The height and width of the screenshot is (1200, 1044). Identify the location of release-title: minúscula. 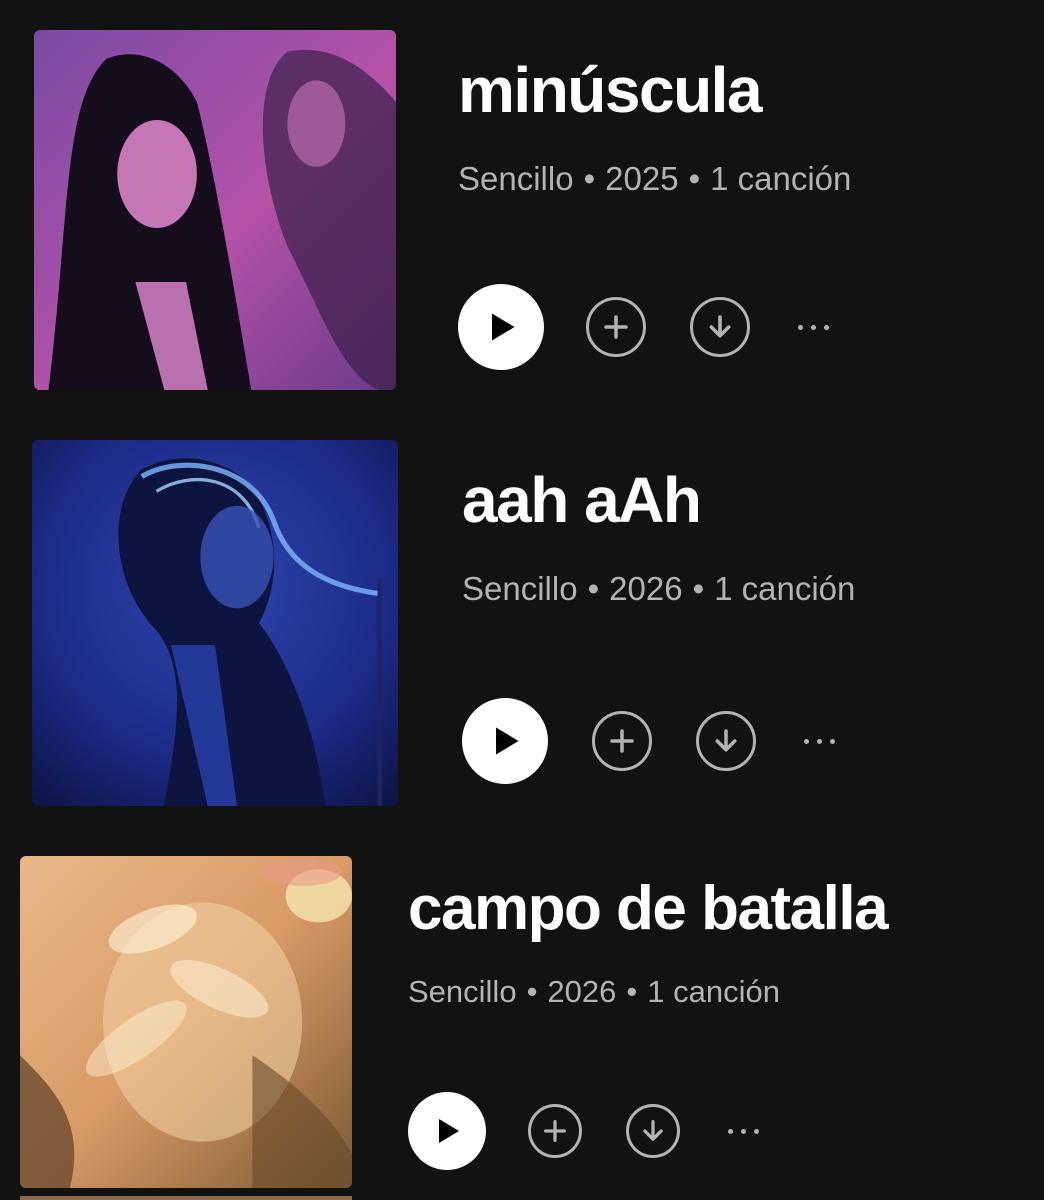
(610, 90).